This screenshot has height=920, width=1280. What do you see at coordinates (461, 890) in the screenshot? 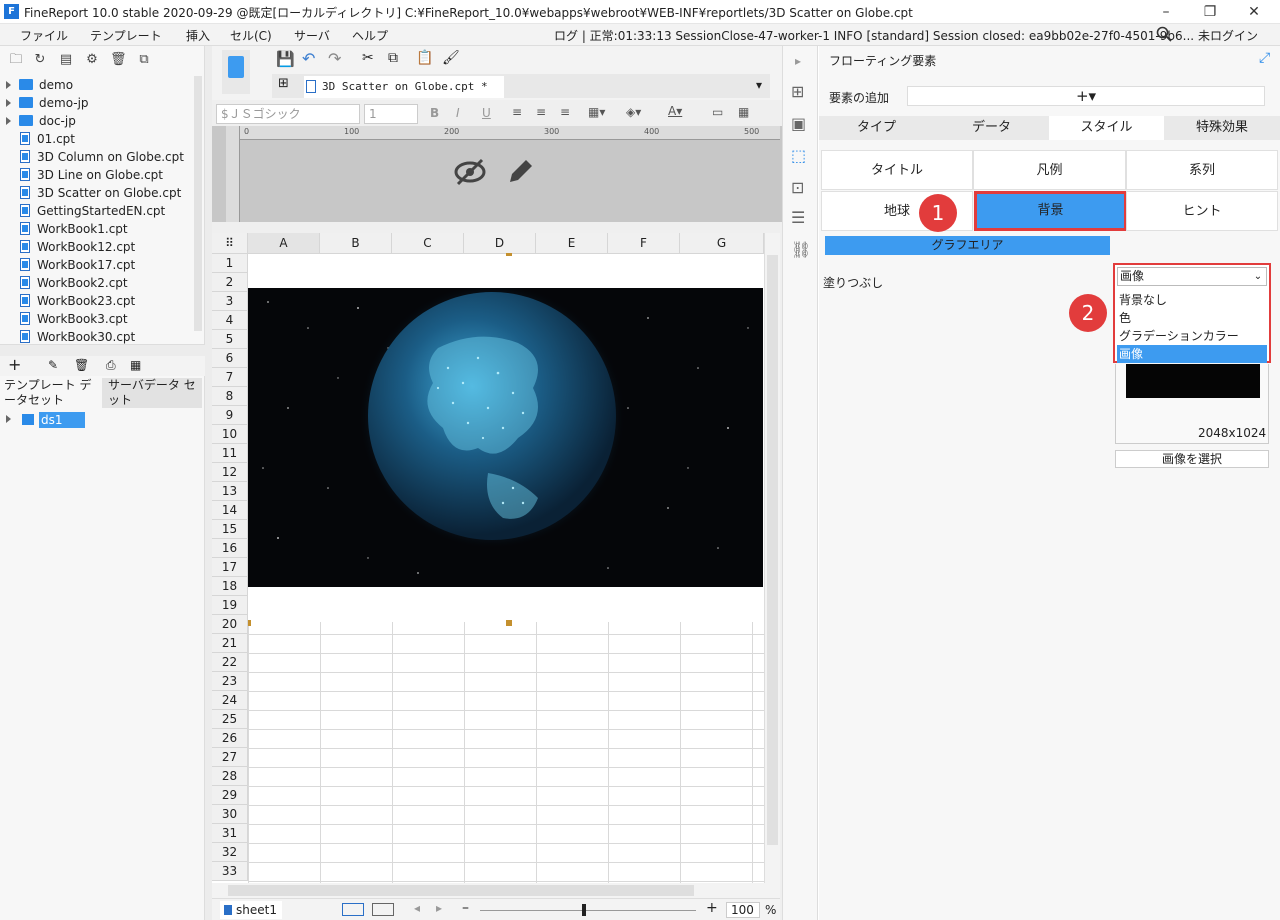
I see `h-scroll-thumb` at bounding box center [461, 890].